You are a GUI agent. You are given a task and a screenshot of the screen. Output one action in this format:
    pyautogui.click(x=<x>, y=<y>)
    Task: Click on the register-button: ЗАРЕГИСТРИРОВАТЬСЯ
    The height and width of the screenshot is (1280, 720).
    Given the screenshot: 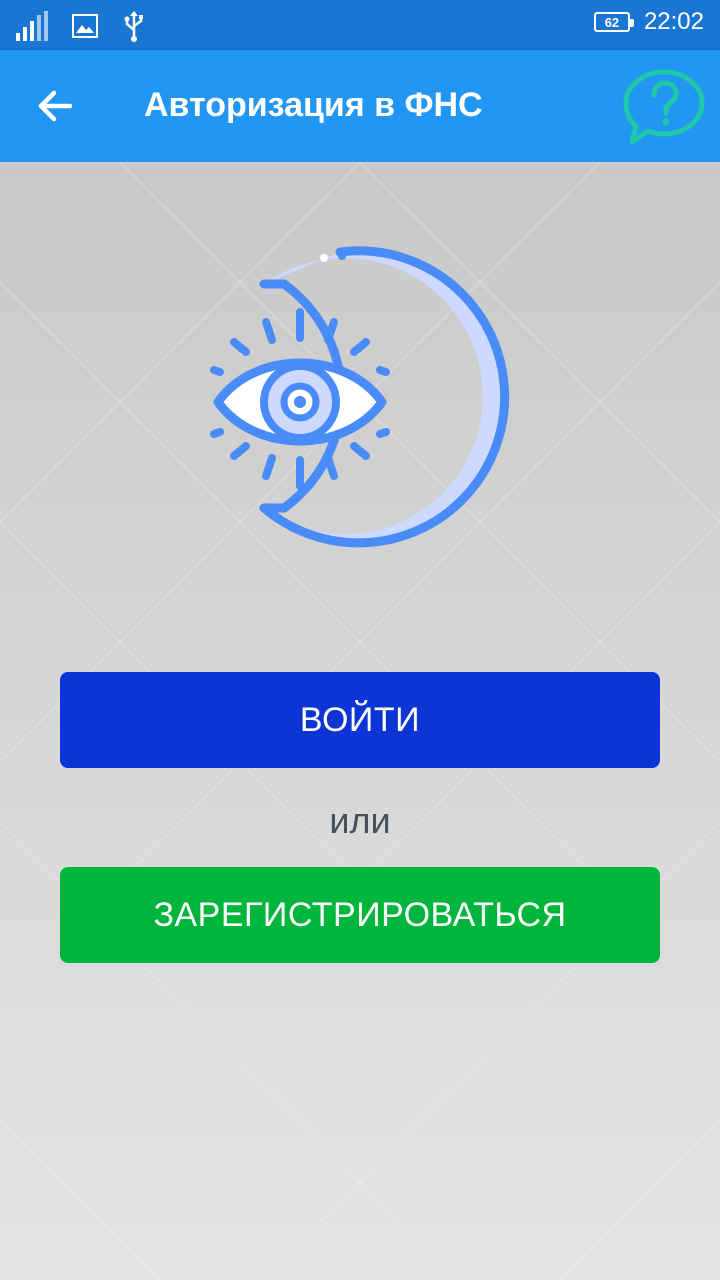 What is the action you would take?
    pyautogui.click(x=360, y=915)
    